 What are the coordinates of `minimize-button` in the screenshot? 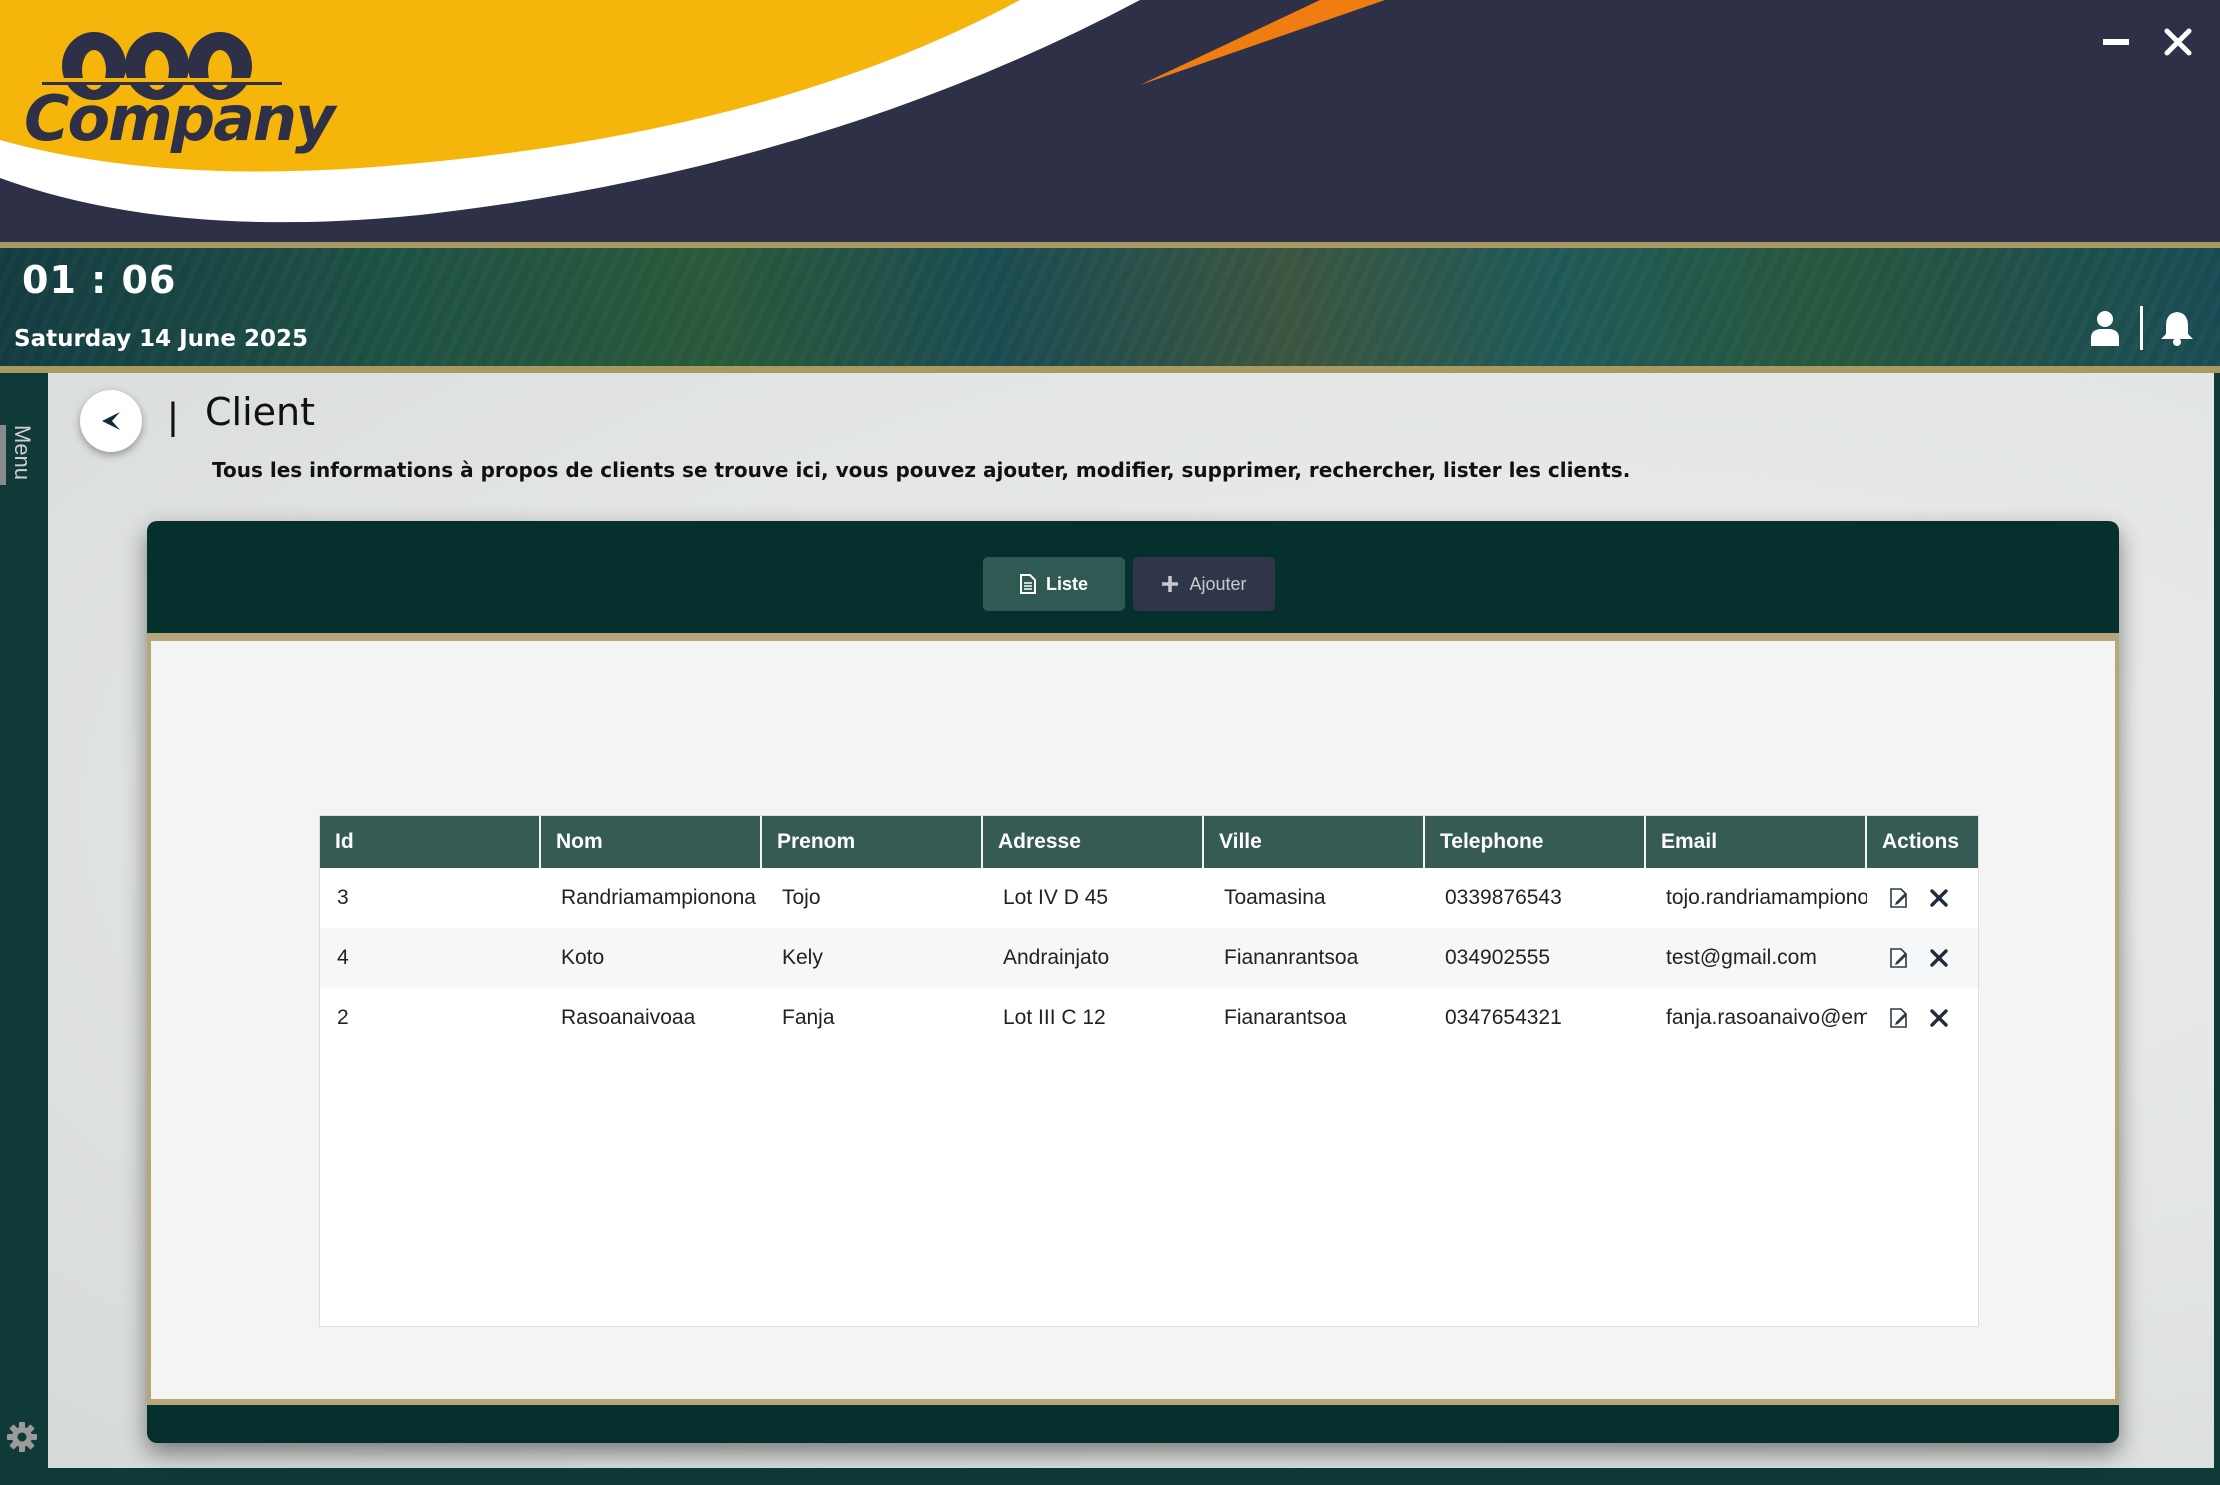 It's located at (2116, 42).